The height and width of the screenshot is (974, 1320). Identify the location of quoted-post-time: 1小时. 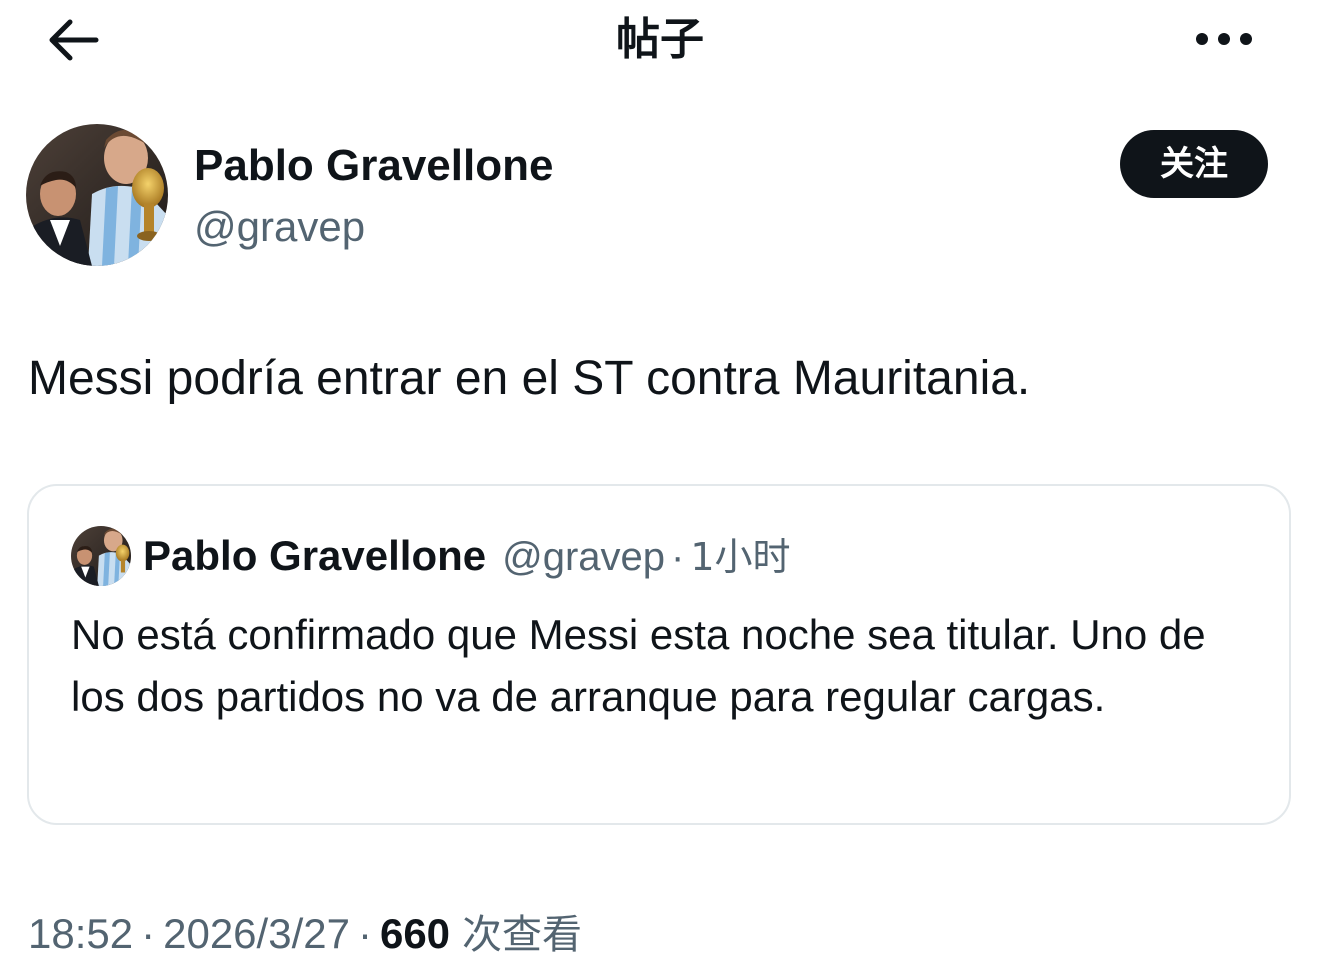
(740, 557).